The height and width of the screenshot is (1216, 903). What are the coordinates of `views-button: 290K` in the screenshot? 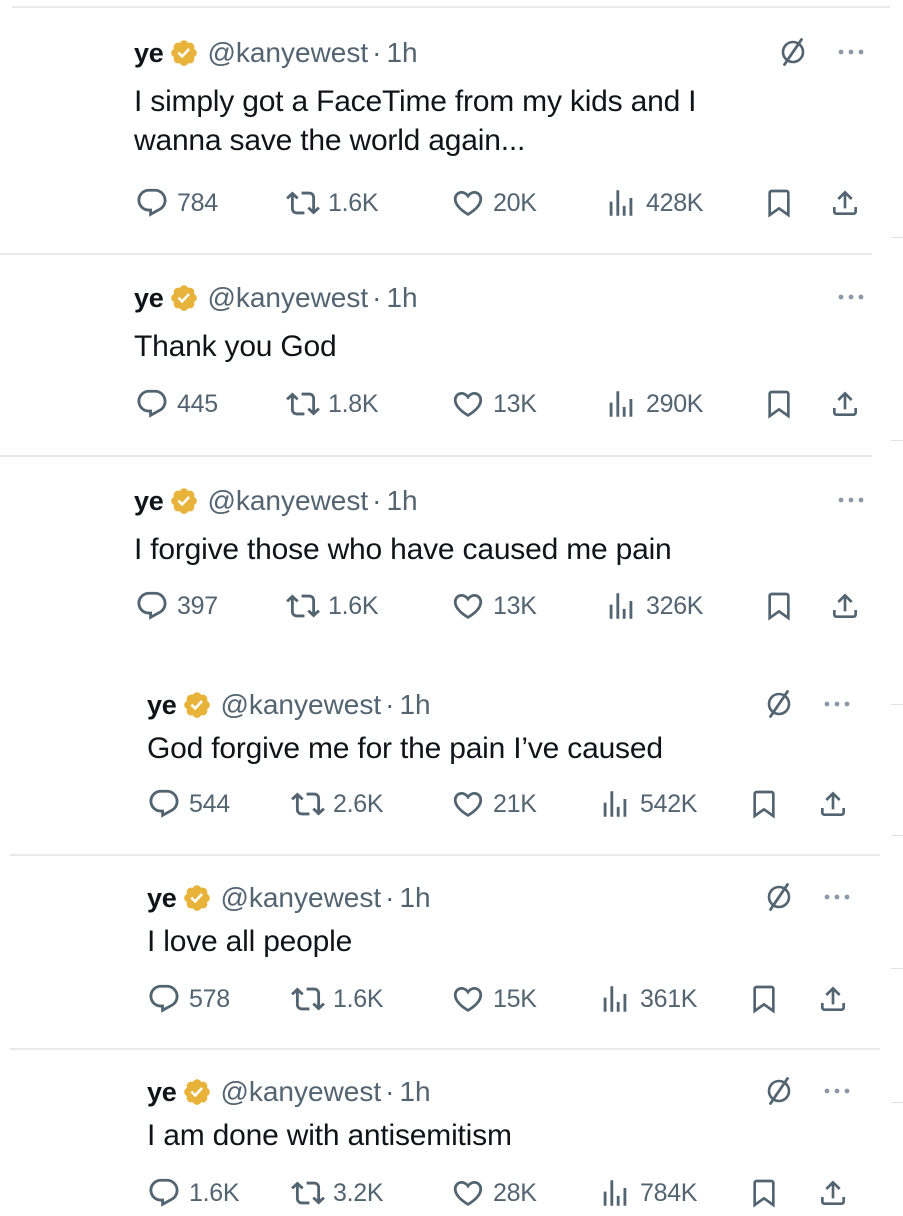 It's located at (653, 404).